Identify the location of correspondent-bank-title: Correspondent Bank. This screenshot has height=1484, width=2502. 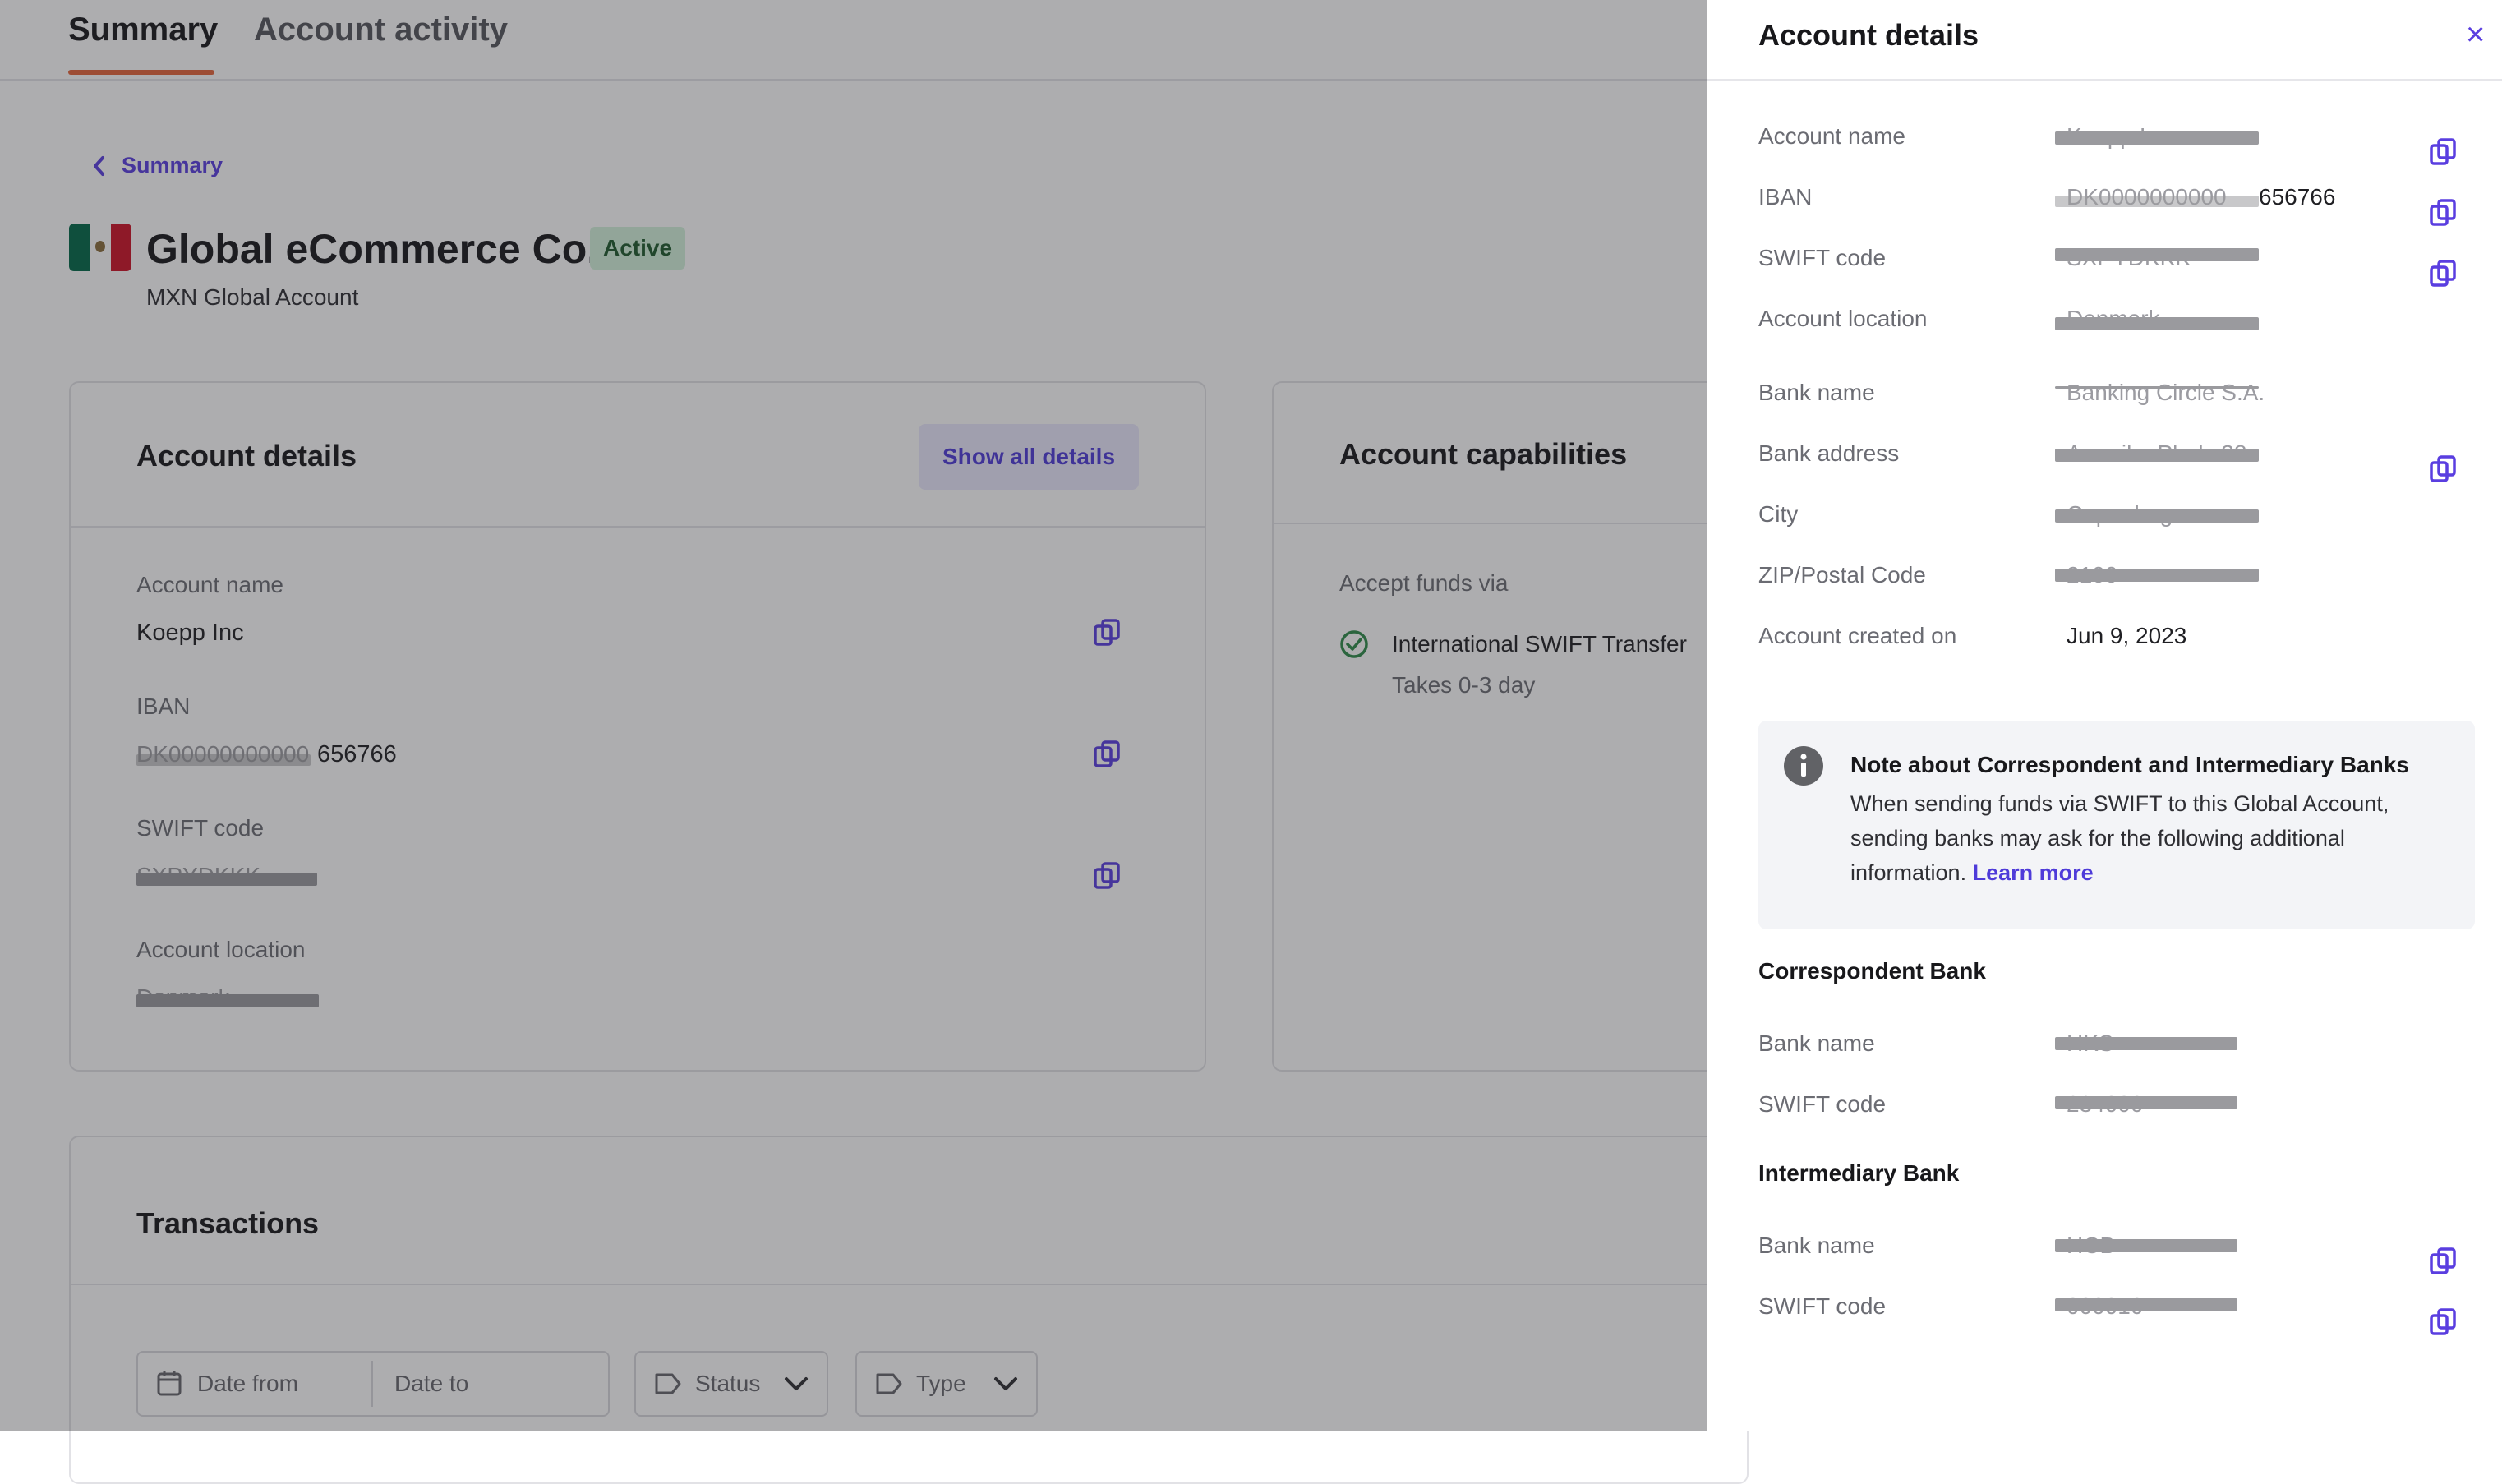
(1872, 971).